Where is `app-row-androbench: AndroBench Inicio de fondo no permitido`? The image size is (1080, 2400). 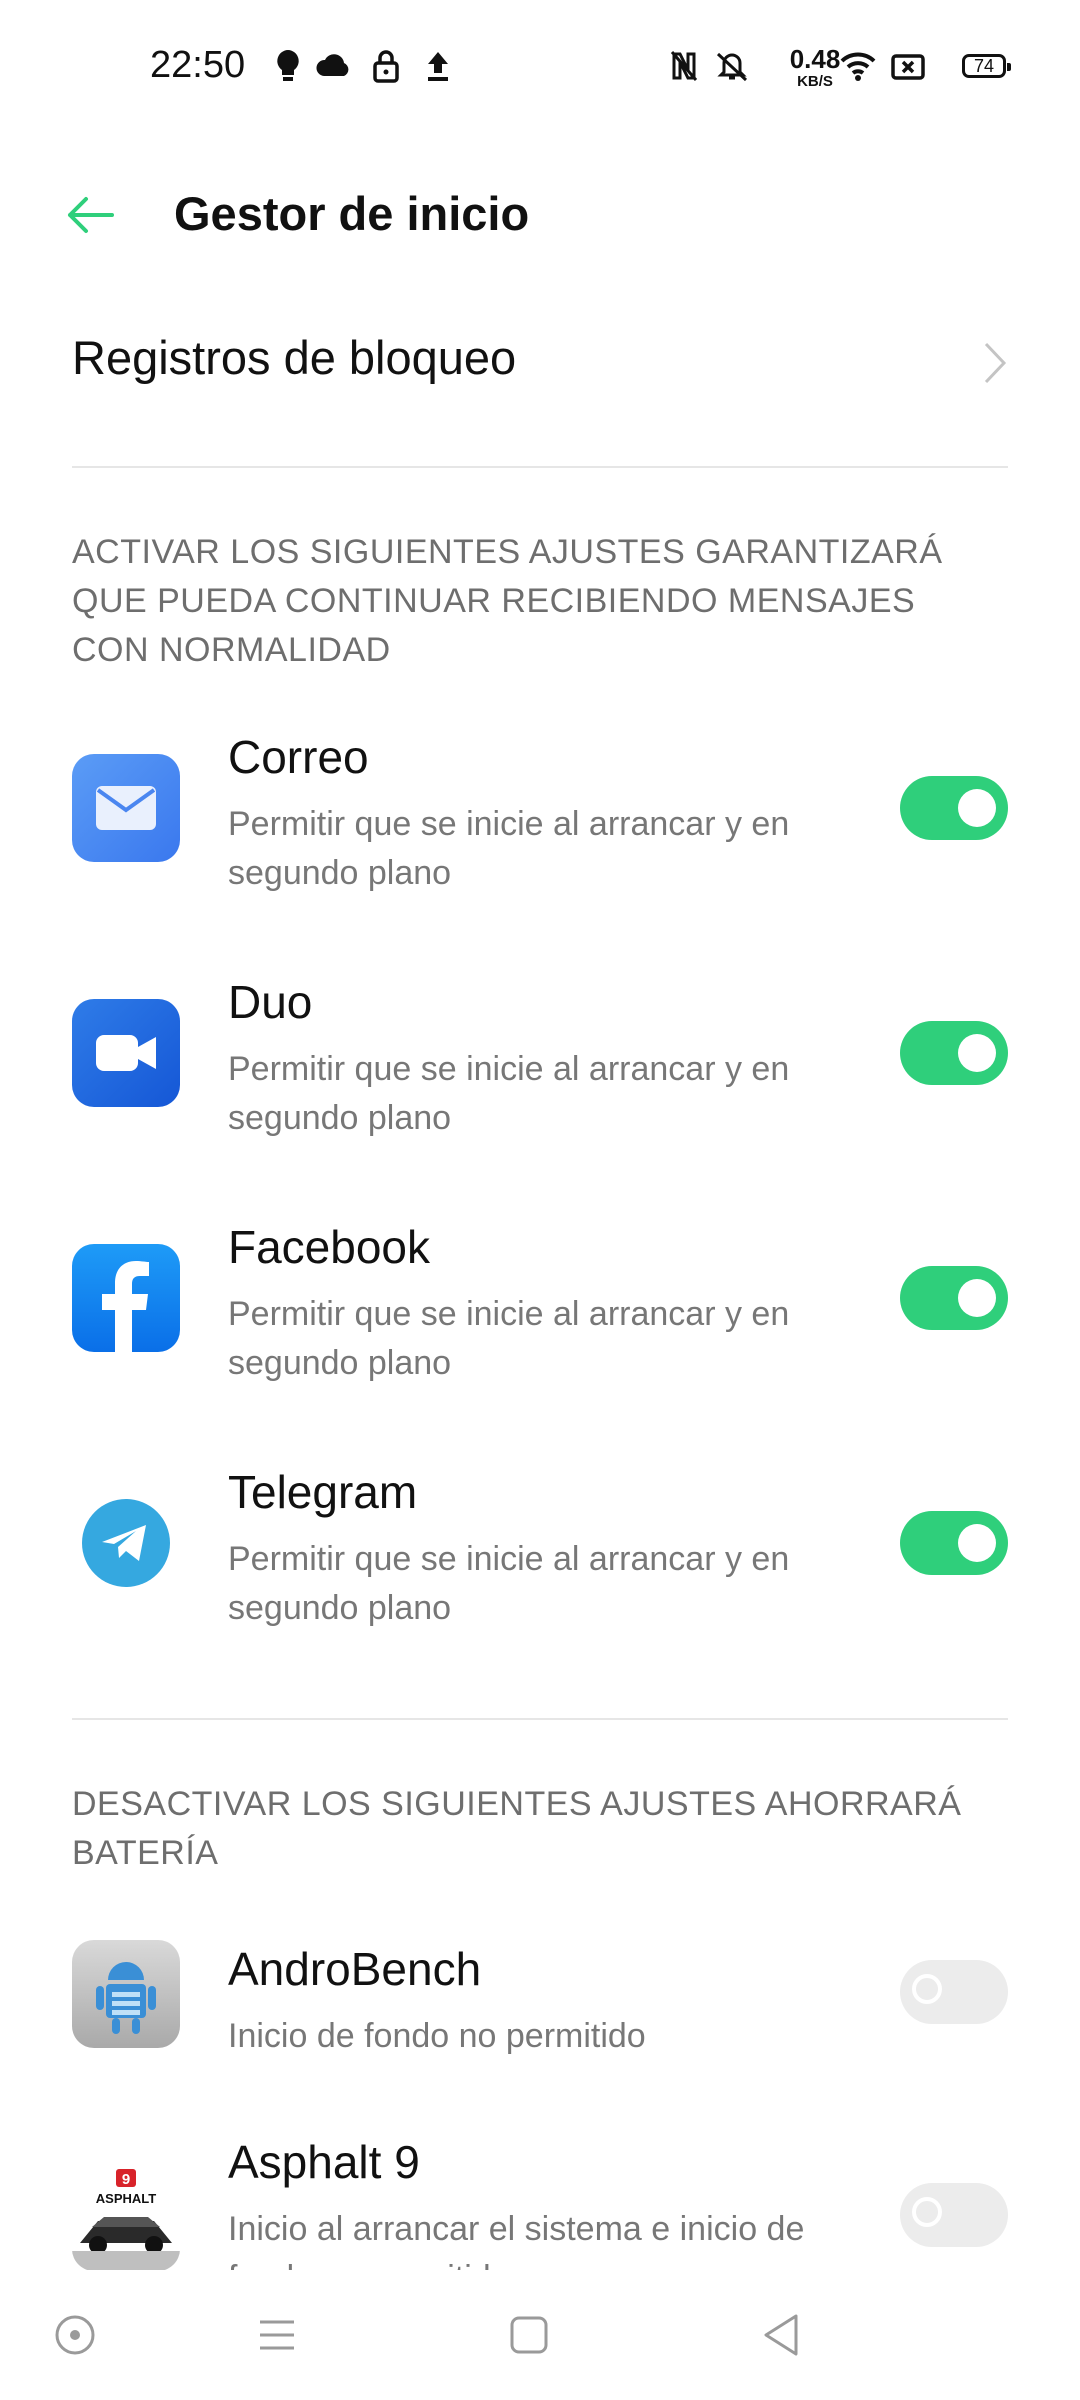 app-row-androbench: AndroBench Inicio de fondo no permitido is located at coordinates (540, 2005).